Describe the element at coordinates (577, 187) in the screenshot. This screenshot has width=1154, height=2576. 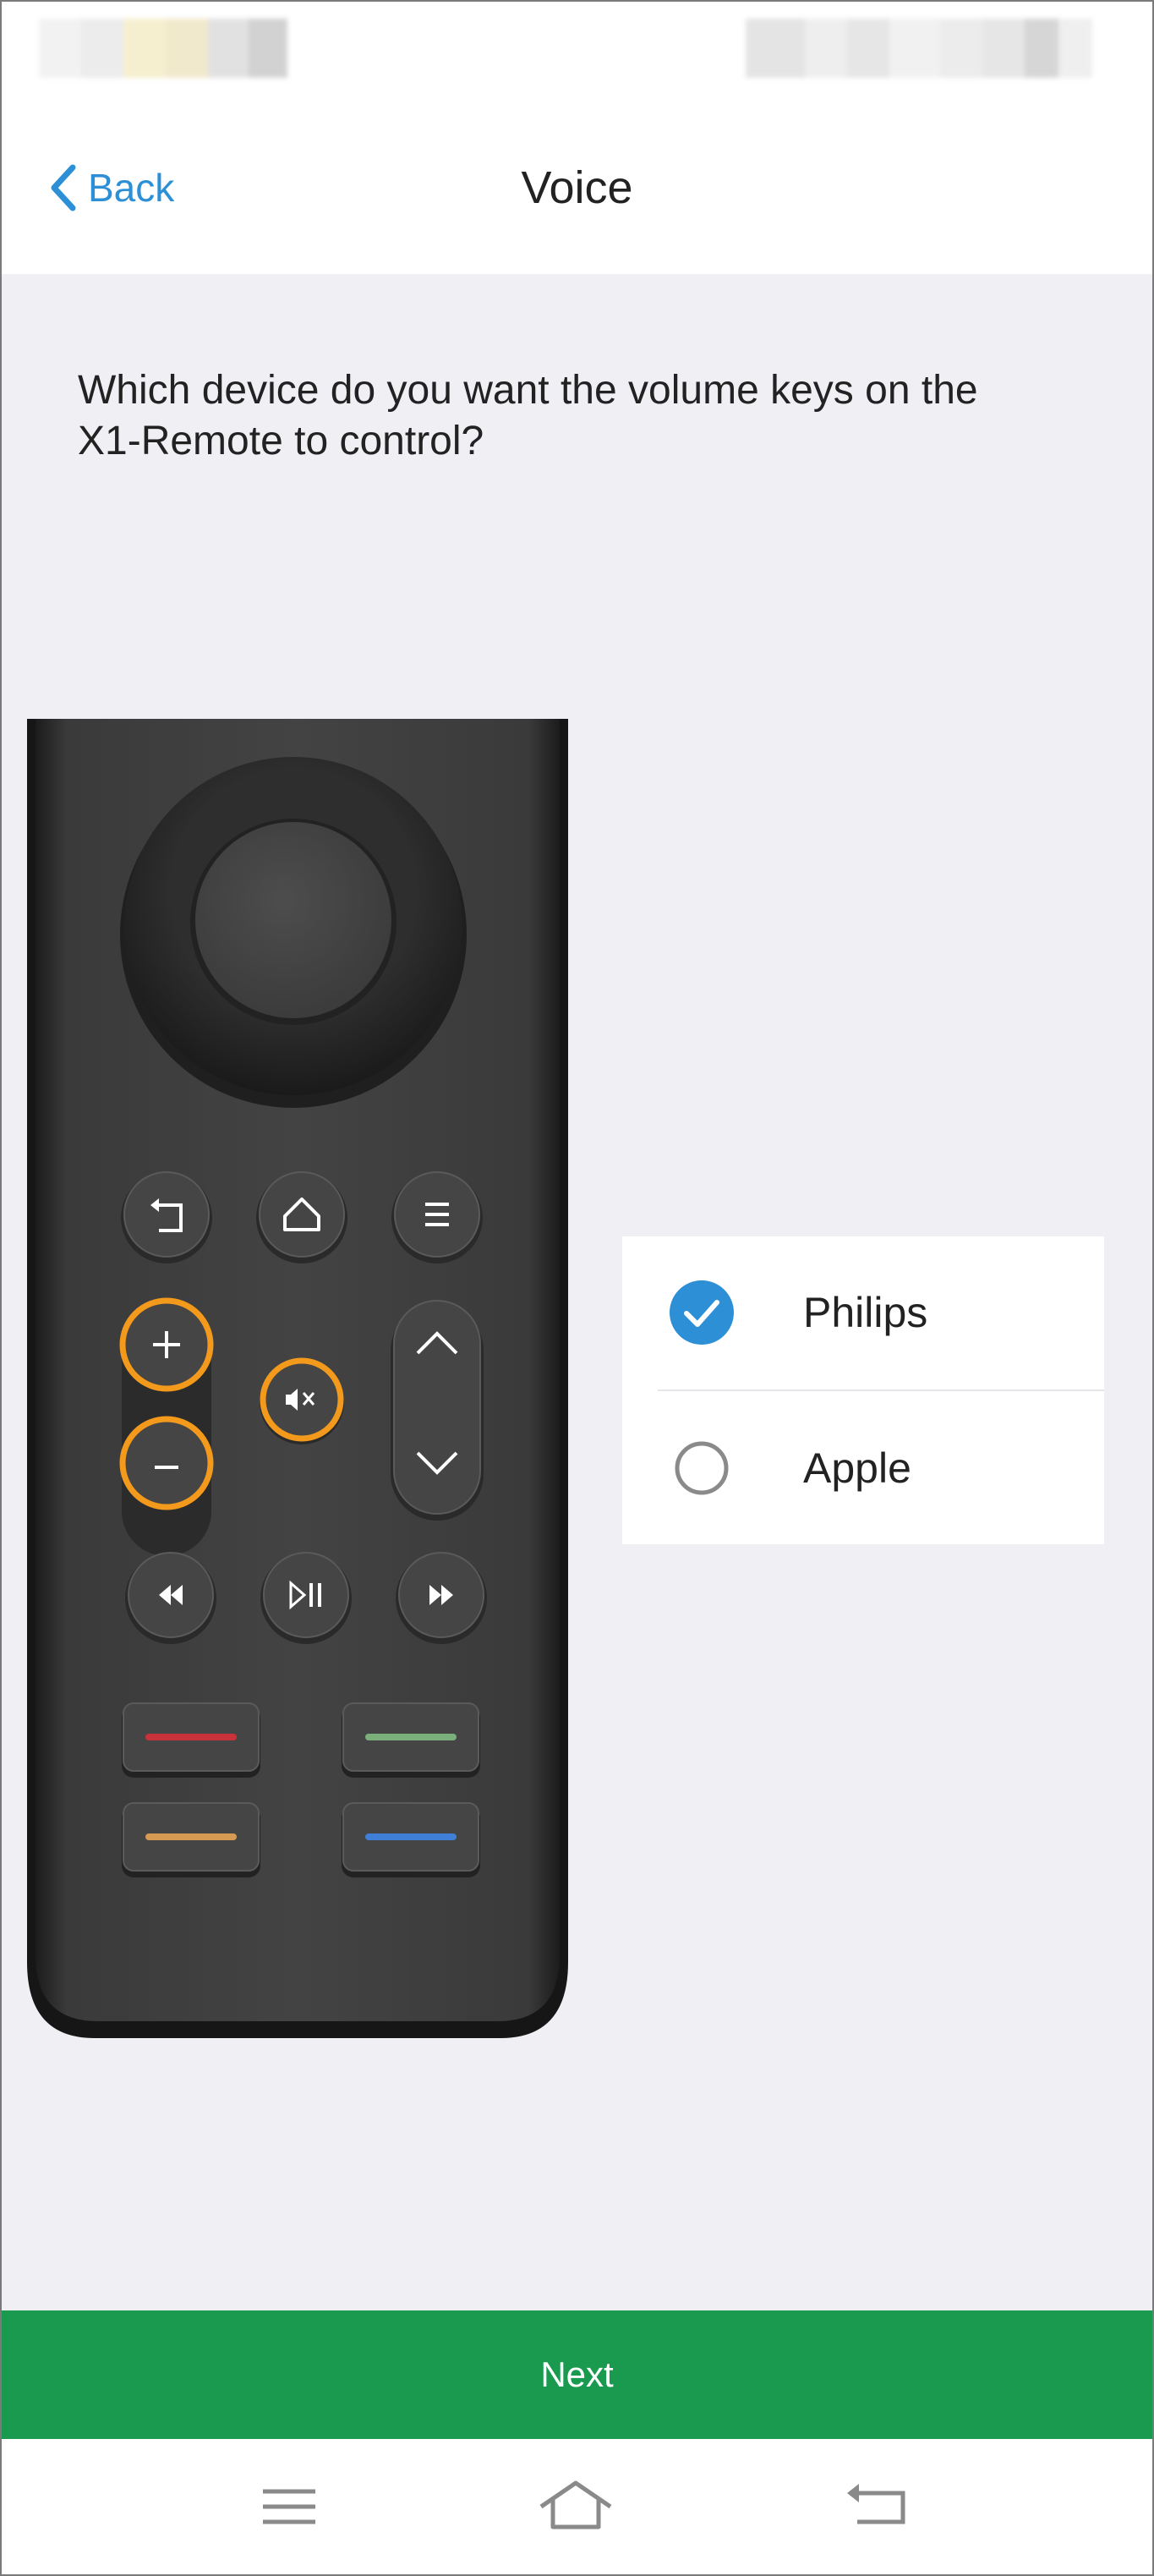
I see `page-title: Voice` at that location.